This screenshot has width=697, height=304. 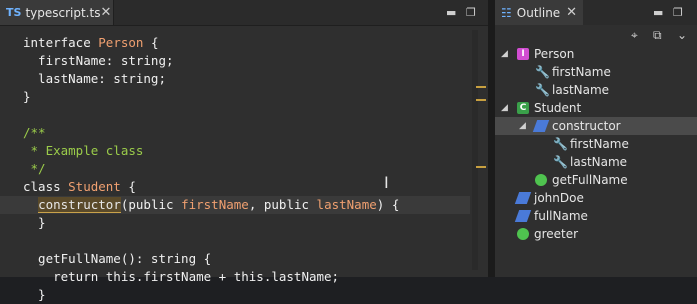 I want to click on interface-icon: I, so click(x=523, y=54).